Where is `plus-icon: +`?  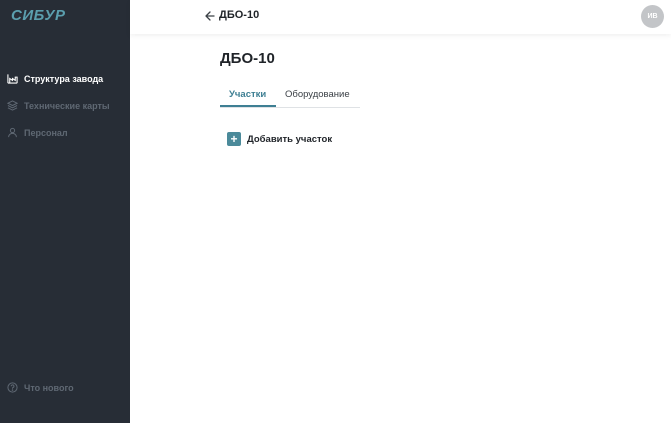 plus-icon: + is located at coordinates (234, 139).